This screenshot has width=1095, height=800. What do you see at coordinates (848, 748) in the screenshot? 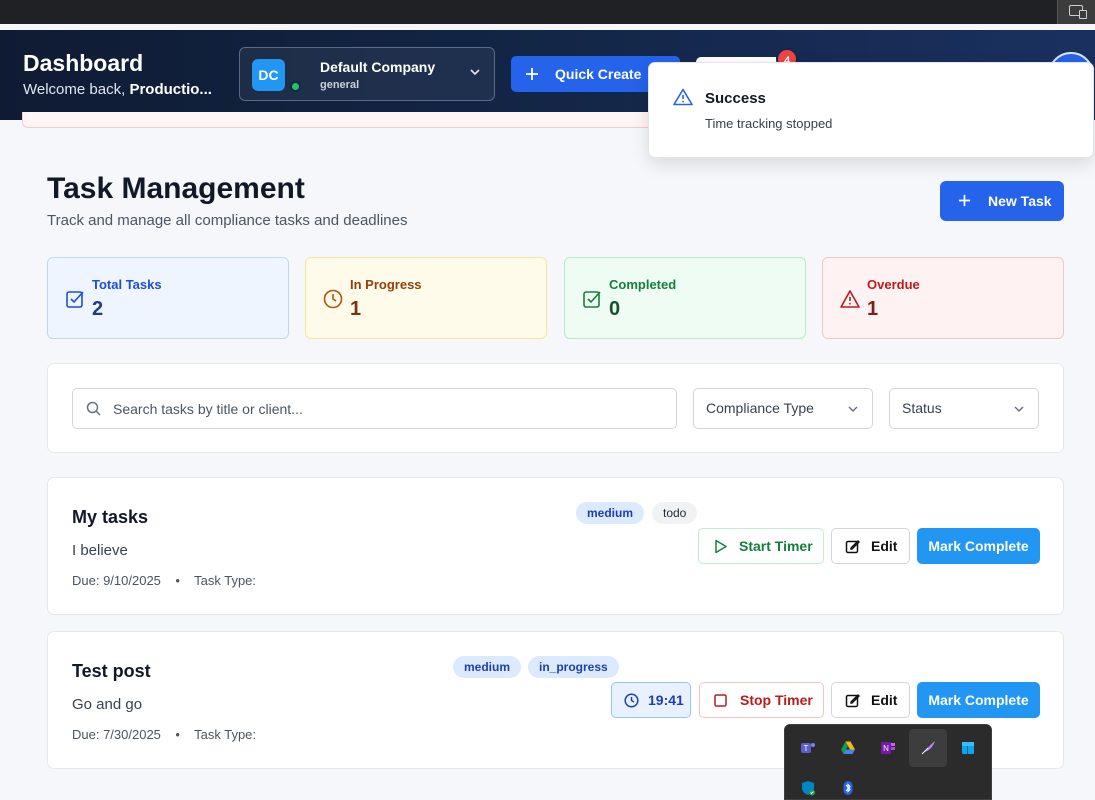
I see `google-drive-icon` at bounding box center [848, 748].